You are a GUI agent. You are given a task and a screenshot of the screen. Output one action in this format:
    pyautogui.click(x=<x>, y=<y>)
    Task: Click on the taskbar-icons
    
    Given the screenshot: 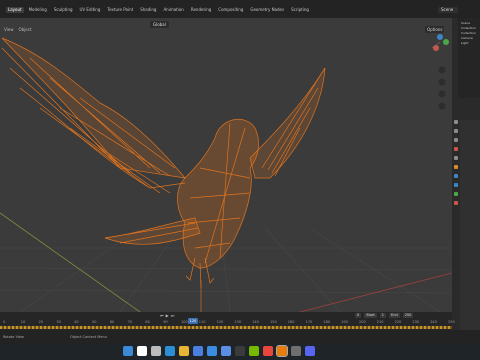 What is the action you would take?
    pyautogui.click(x=219, y=351)
    